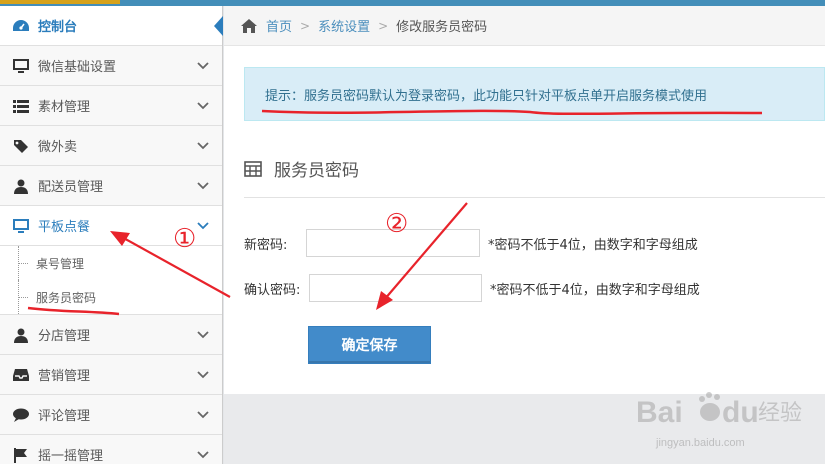 Image resolution: width=825 pixels, height=464 pixels. I want to click on sidebar-item-marketing: 营销管理, so click(111, 375).